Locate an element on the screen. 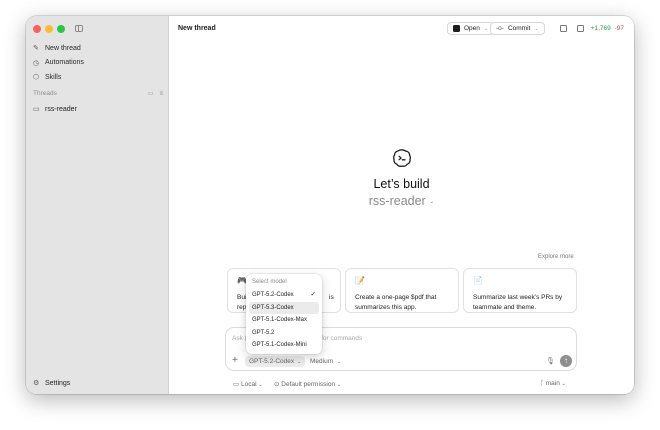 This screenshot has height=430, width=660. folder-icon: ▭ is located at coordinates (36, 109).